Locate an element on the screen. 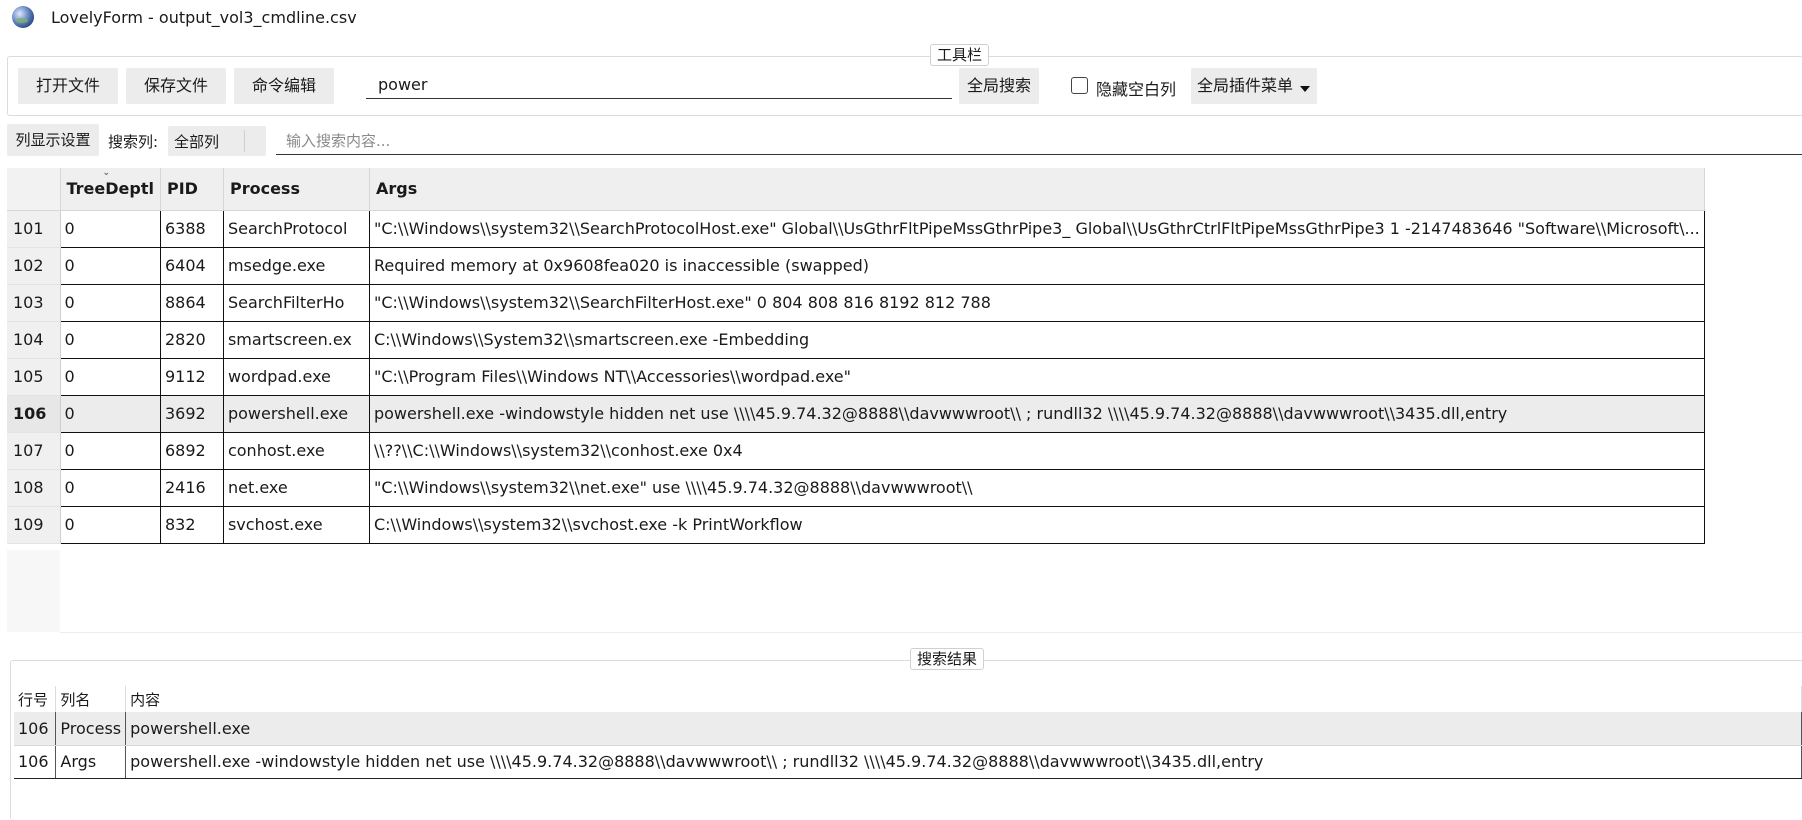  globe-icon is located at coordinates (23, 17).